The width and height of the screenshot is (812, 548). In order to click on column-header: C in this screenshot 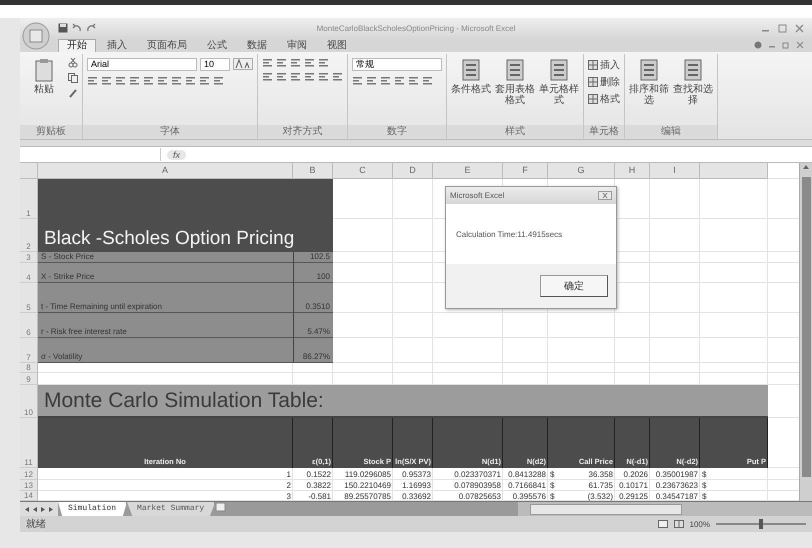, I will do `click(363, 171)`.